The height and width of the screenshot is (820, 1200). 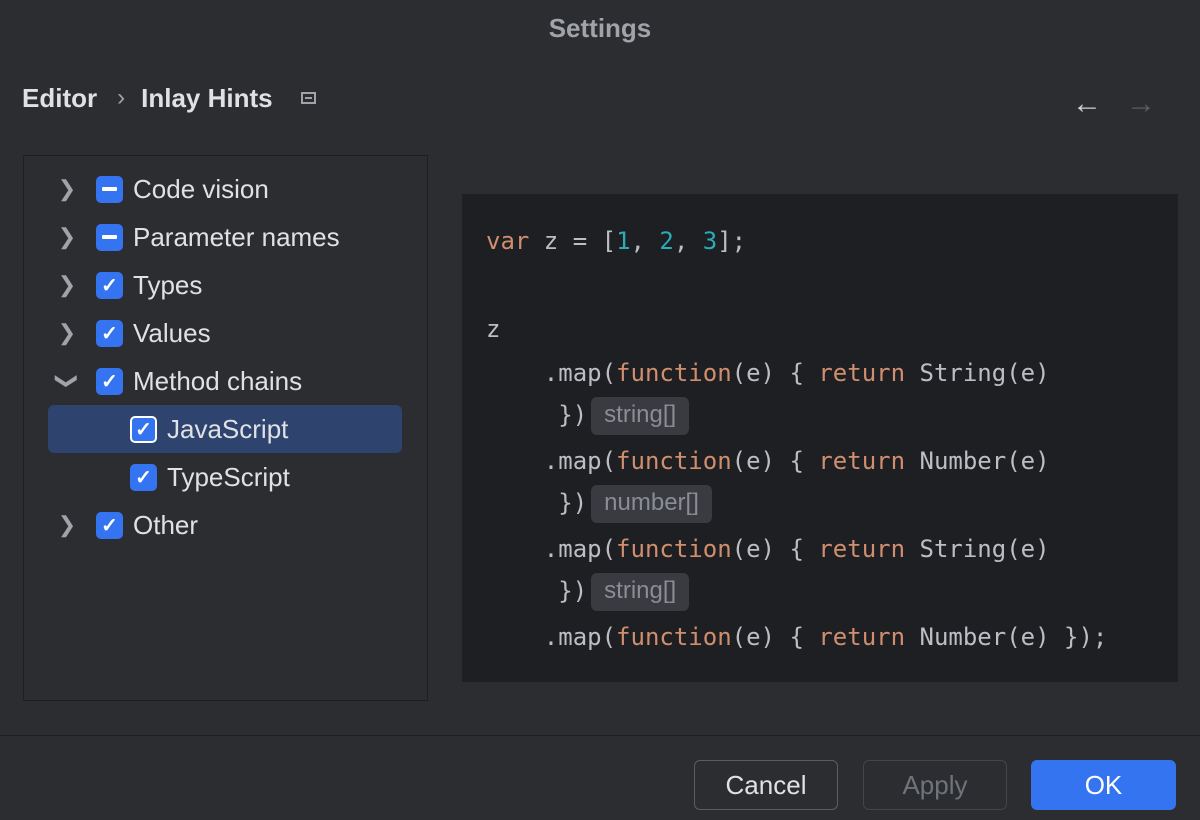 I want to click on tree-item-code-vision: ❯ Code vision, so click(x=225, y=189).